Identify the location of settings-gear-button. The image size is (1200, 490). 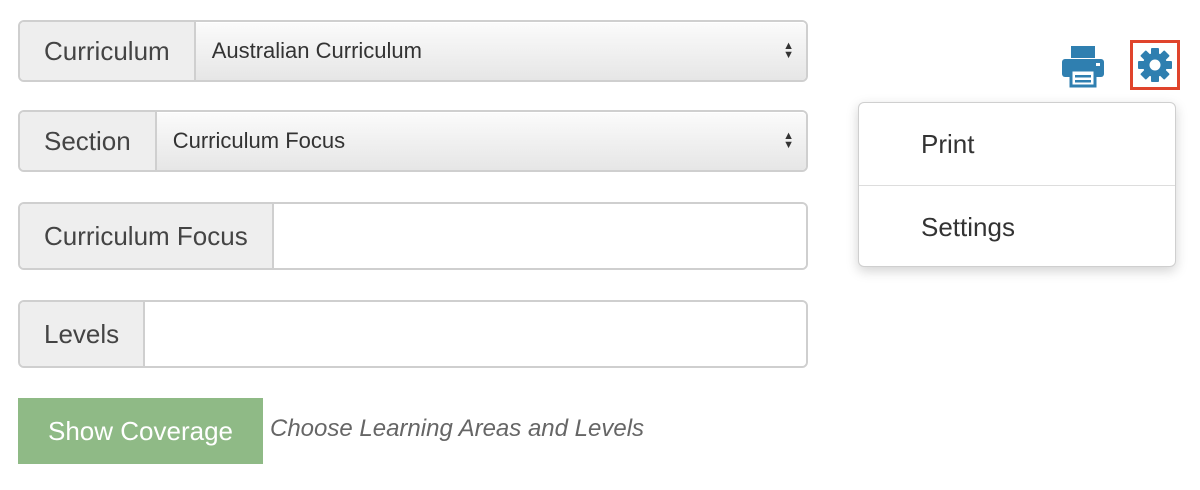
(1155, 65).